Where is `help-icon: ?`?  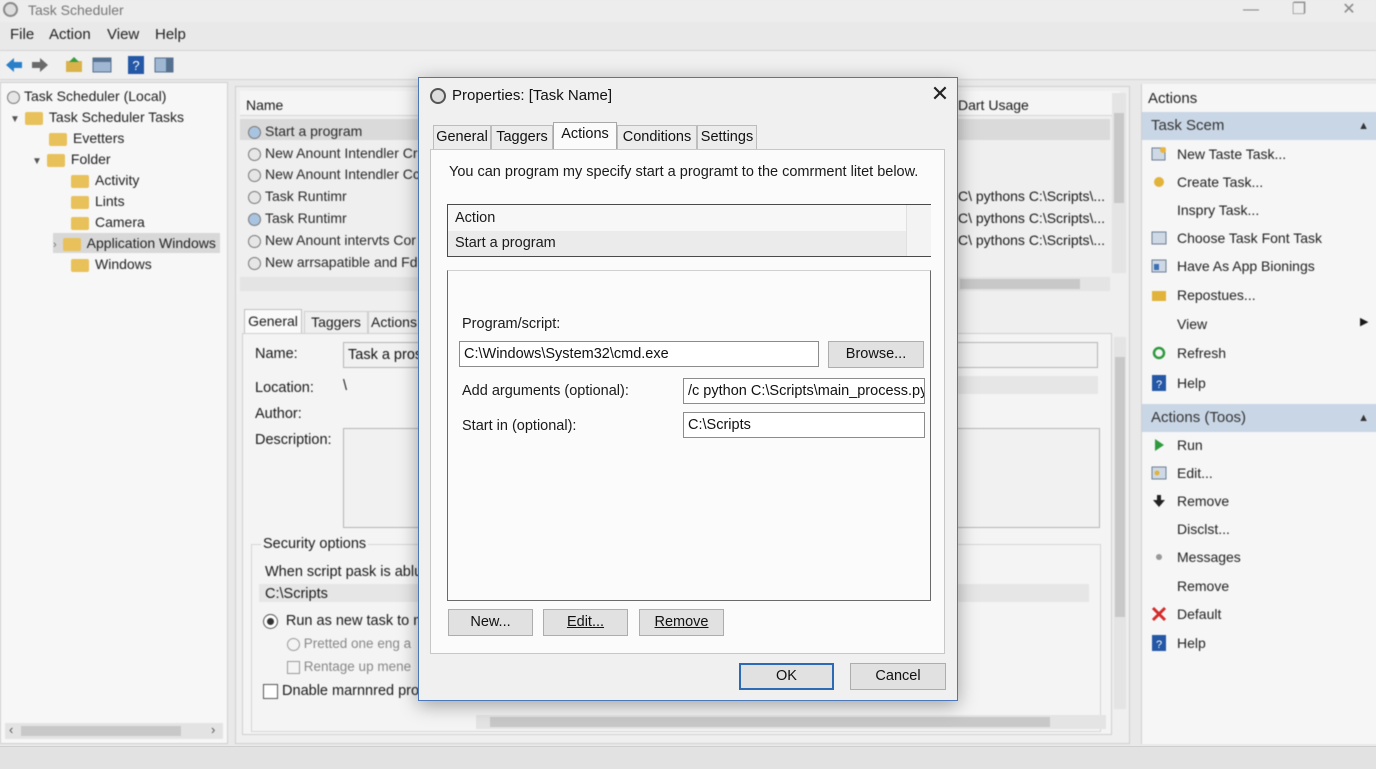
help-icon: ? is located at coordinates (136, 65).